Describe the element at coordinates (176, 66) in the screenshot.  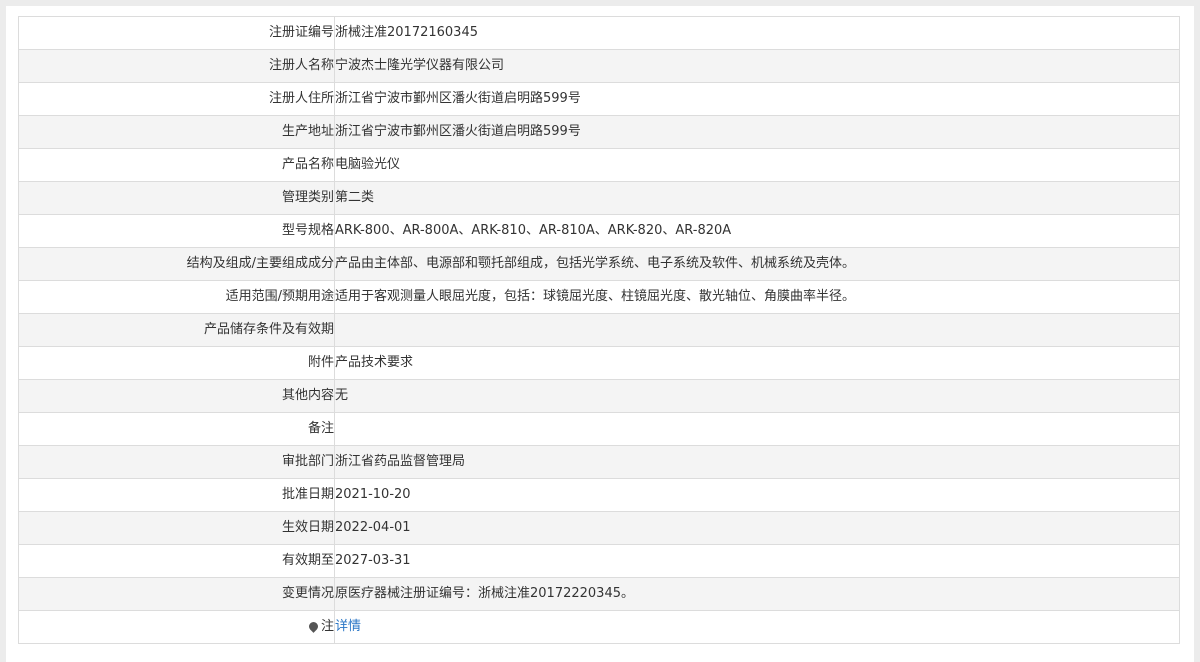
I see `row-label: 注册人名称` at that location.